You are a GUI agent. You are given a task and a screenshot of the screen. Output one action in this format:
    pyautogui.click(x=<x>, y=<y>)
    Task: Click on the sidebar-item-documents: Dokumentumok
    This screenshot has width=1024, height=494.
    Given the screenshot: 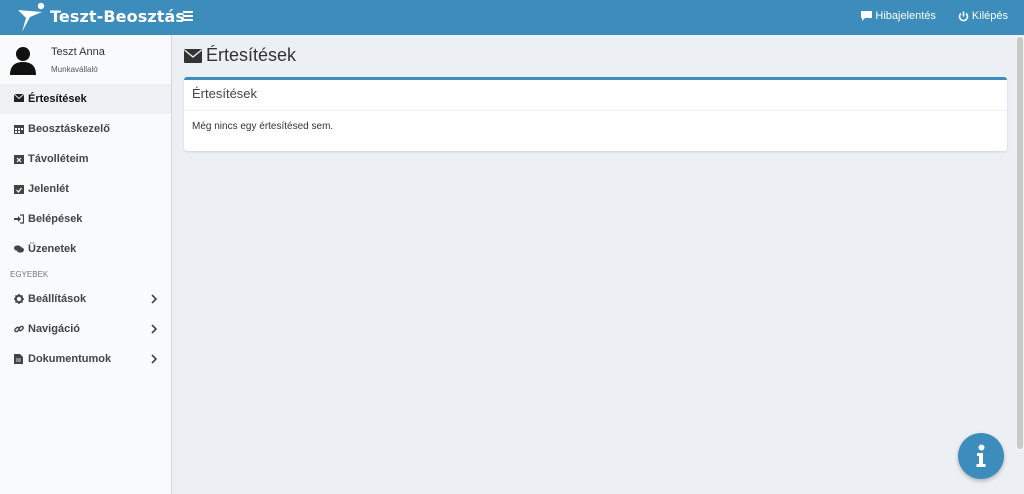 What is the action you would take?
    pyautogui.click(x=85, y=359)
    